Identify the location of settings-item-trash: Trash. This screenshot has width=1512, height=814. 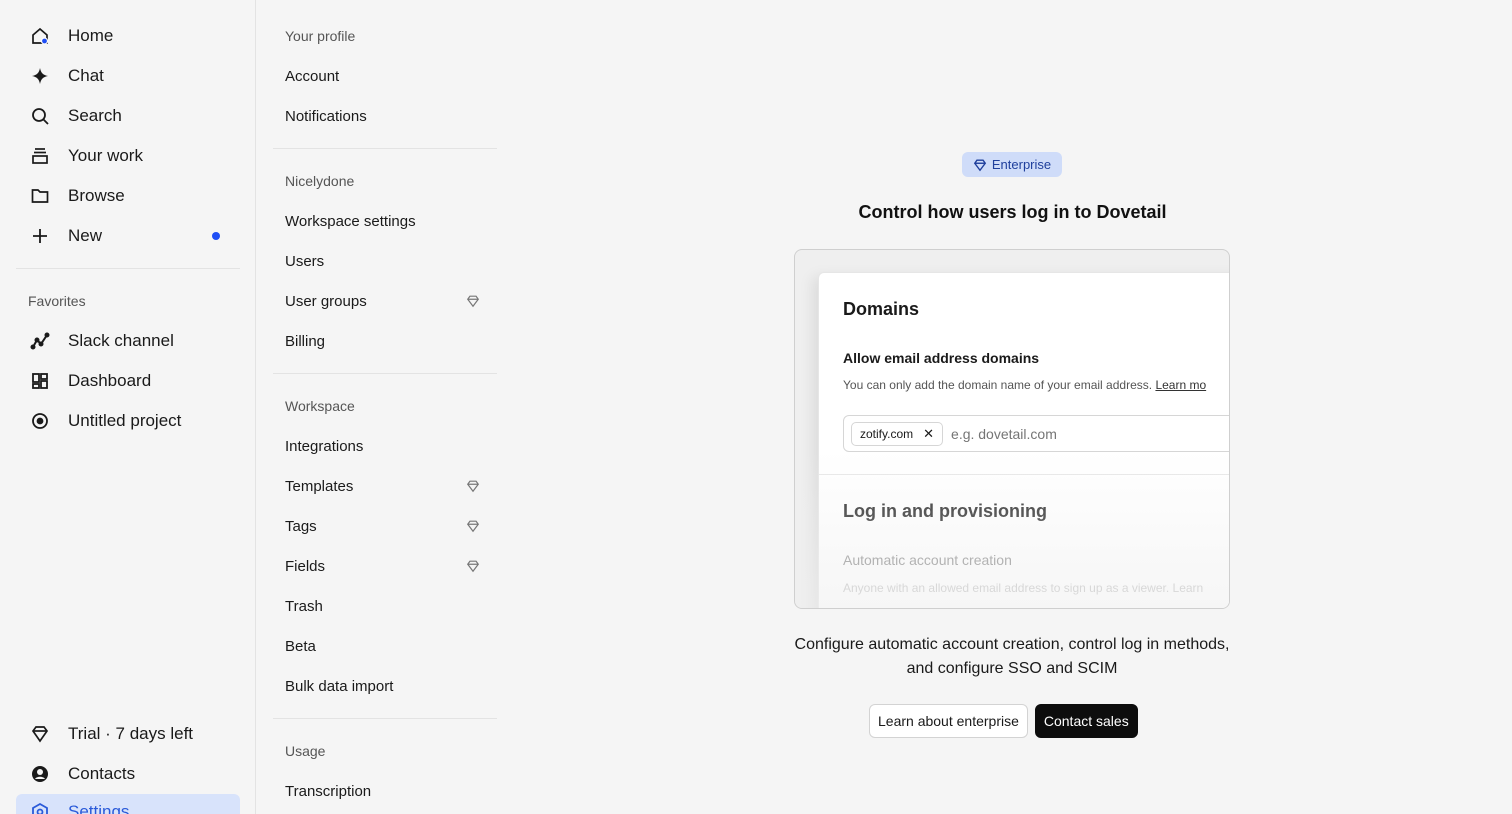
(385, 606).